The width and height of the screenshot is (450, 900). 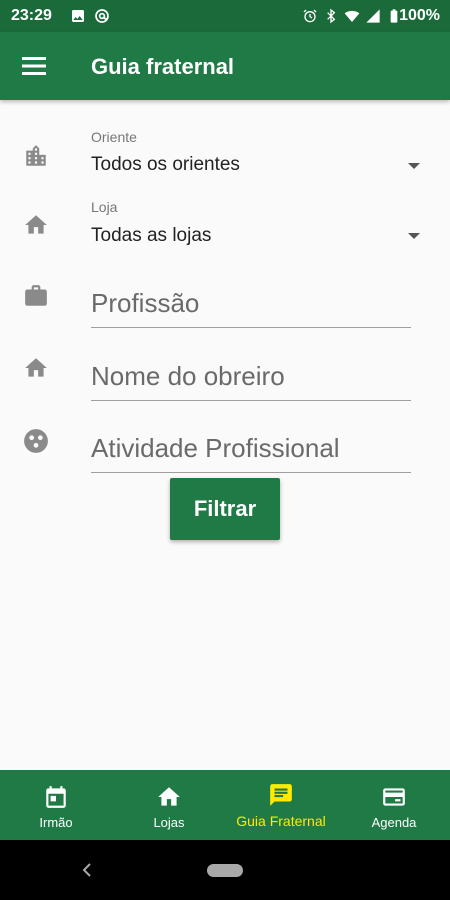 What do you see at coordinates (102, 16) in the screenshot?
I see `at-sign-icon` at bounding box center [102, 16].